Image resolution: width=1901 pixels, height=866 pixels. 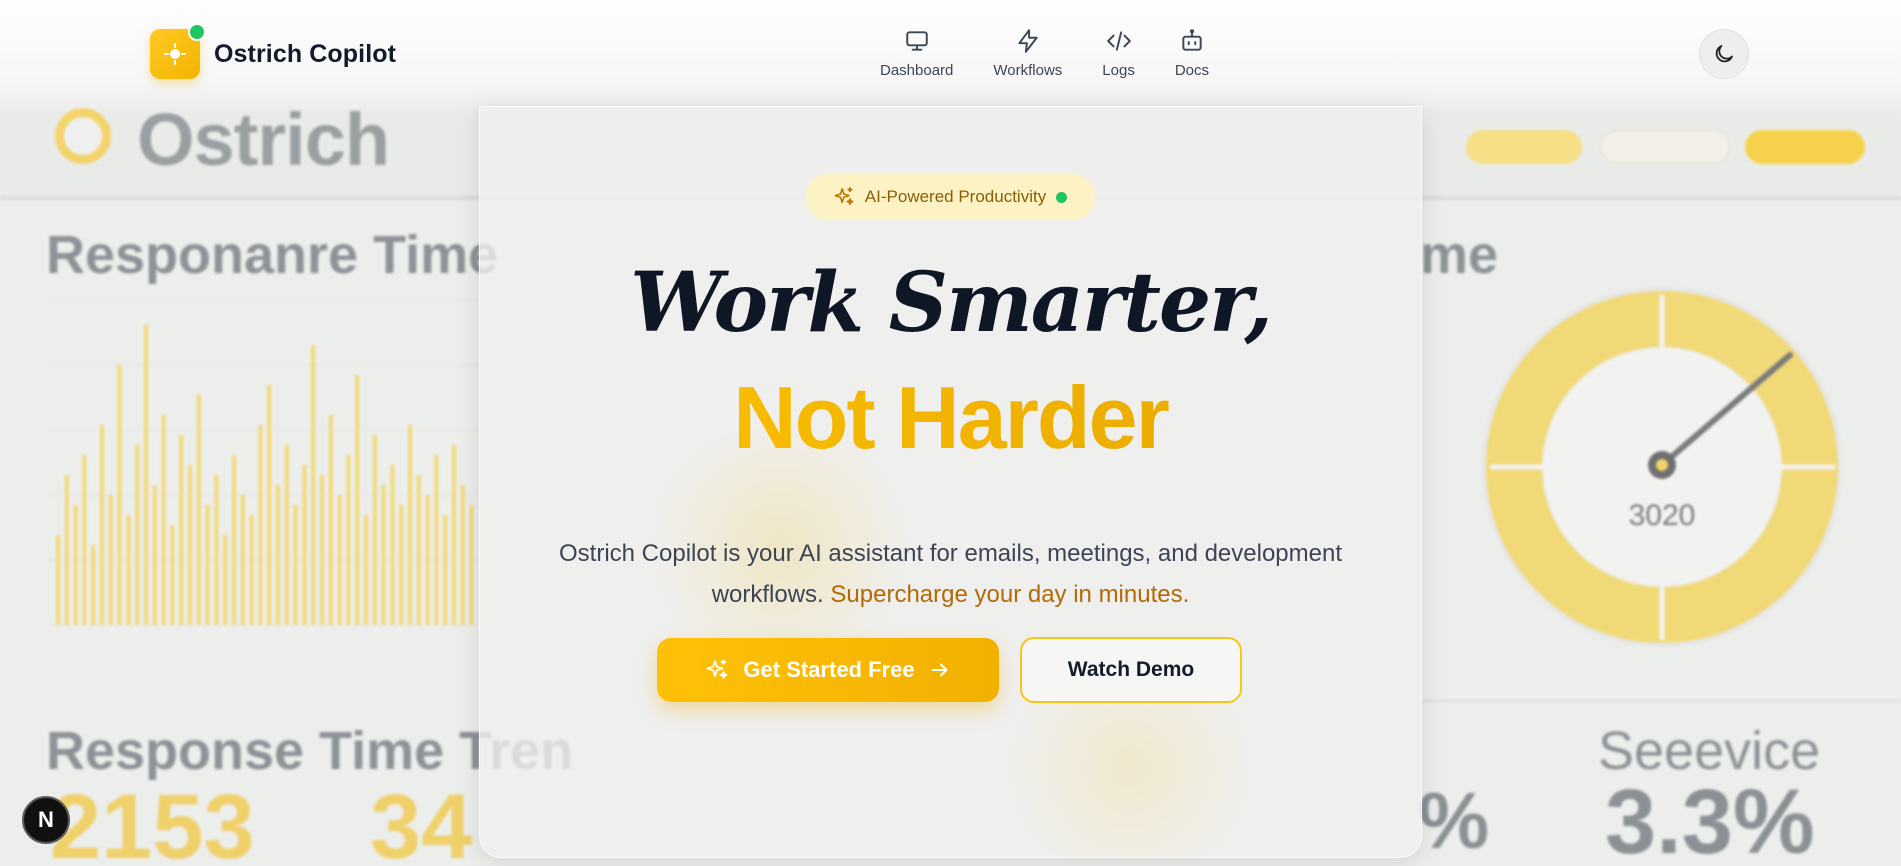 I want to click on robot-icon, so click(x=1192, y=41).